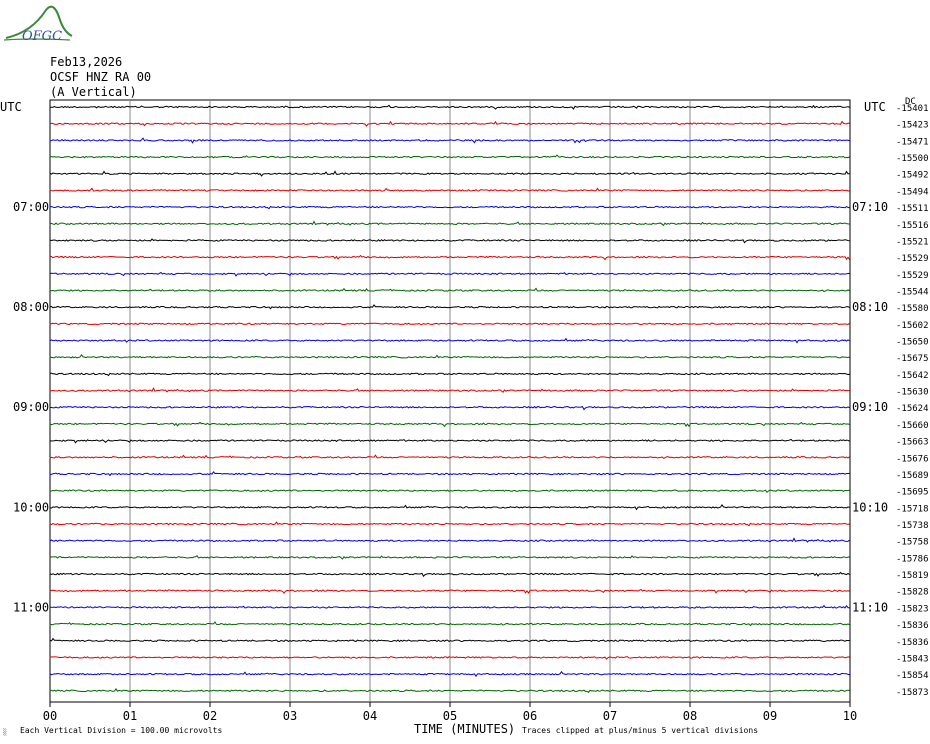  Describe the element at coordinates (210, 716) in the screenshot. I see `x-tick-label: 02` at that location.